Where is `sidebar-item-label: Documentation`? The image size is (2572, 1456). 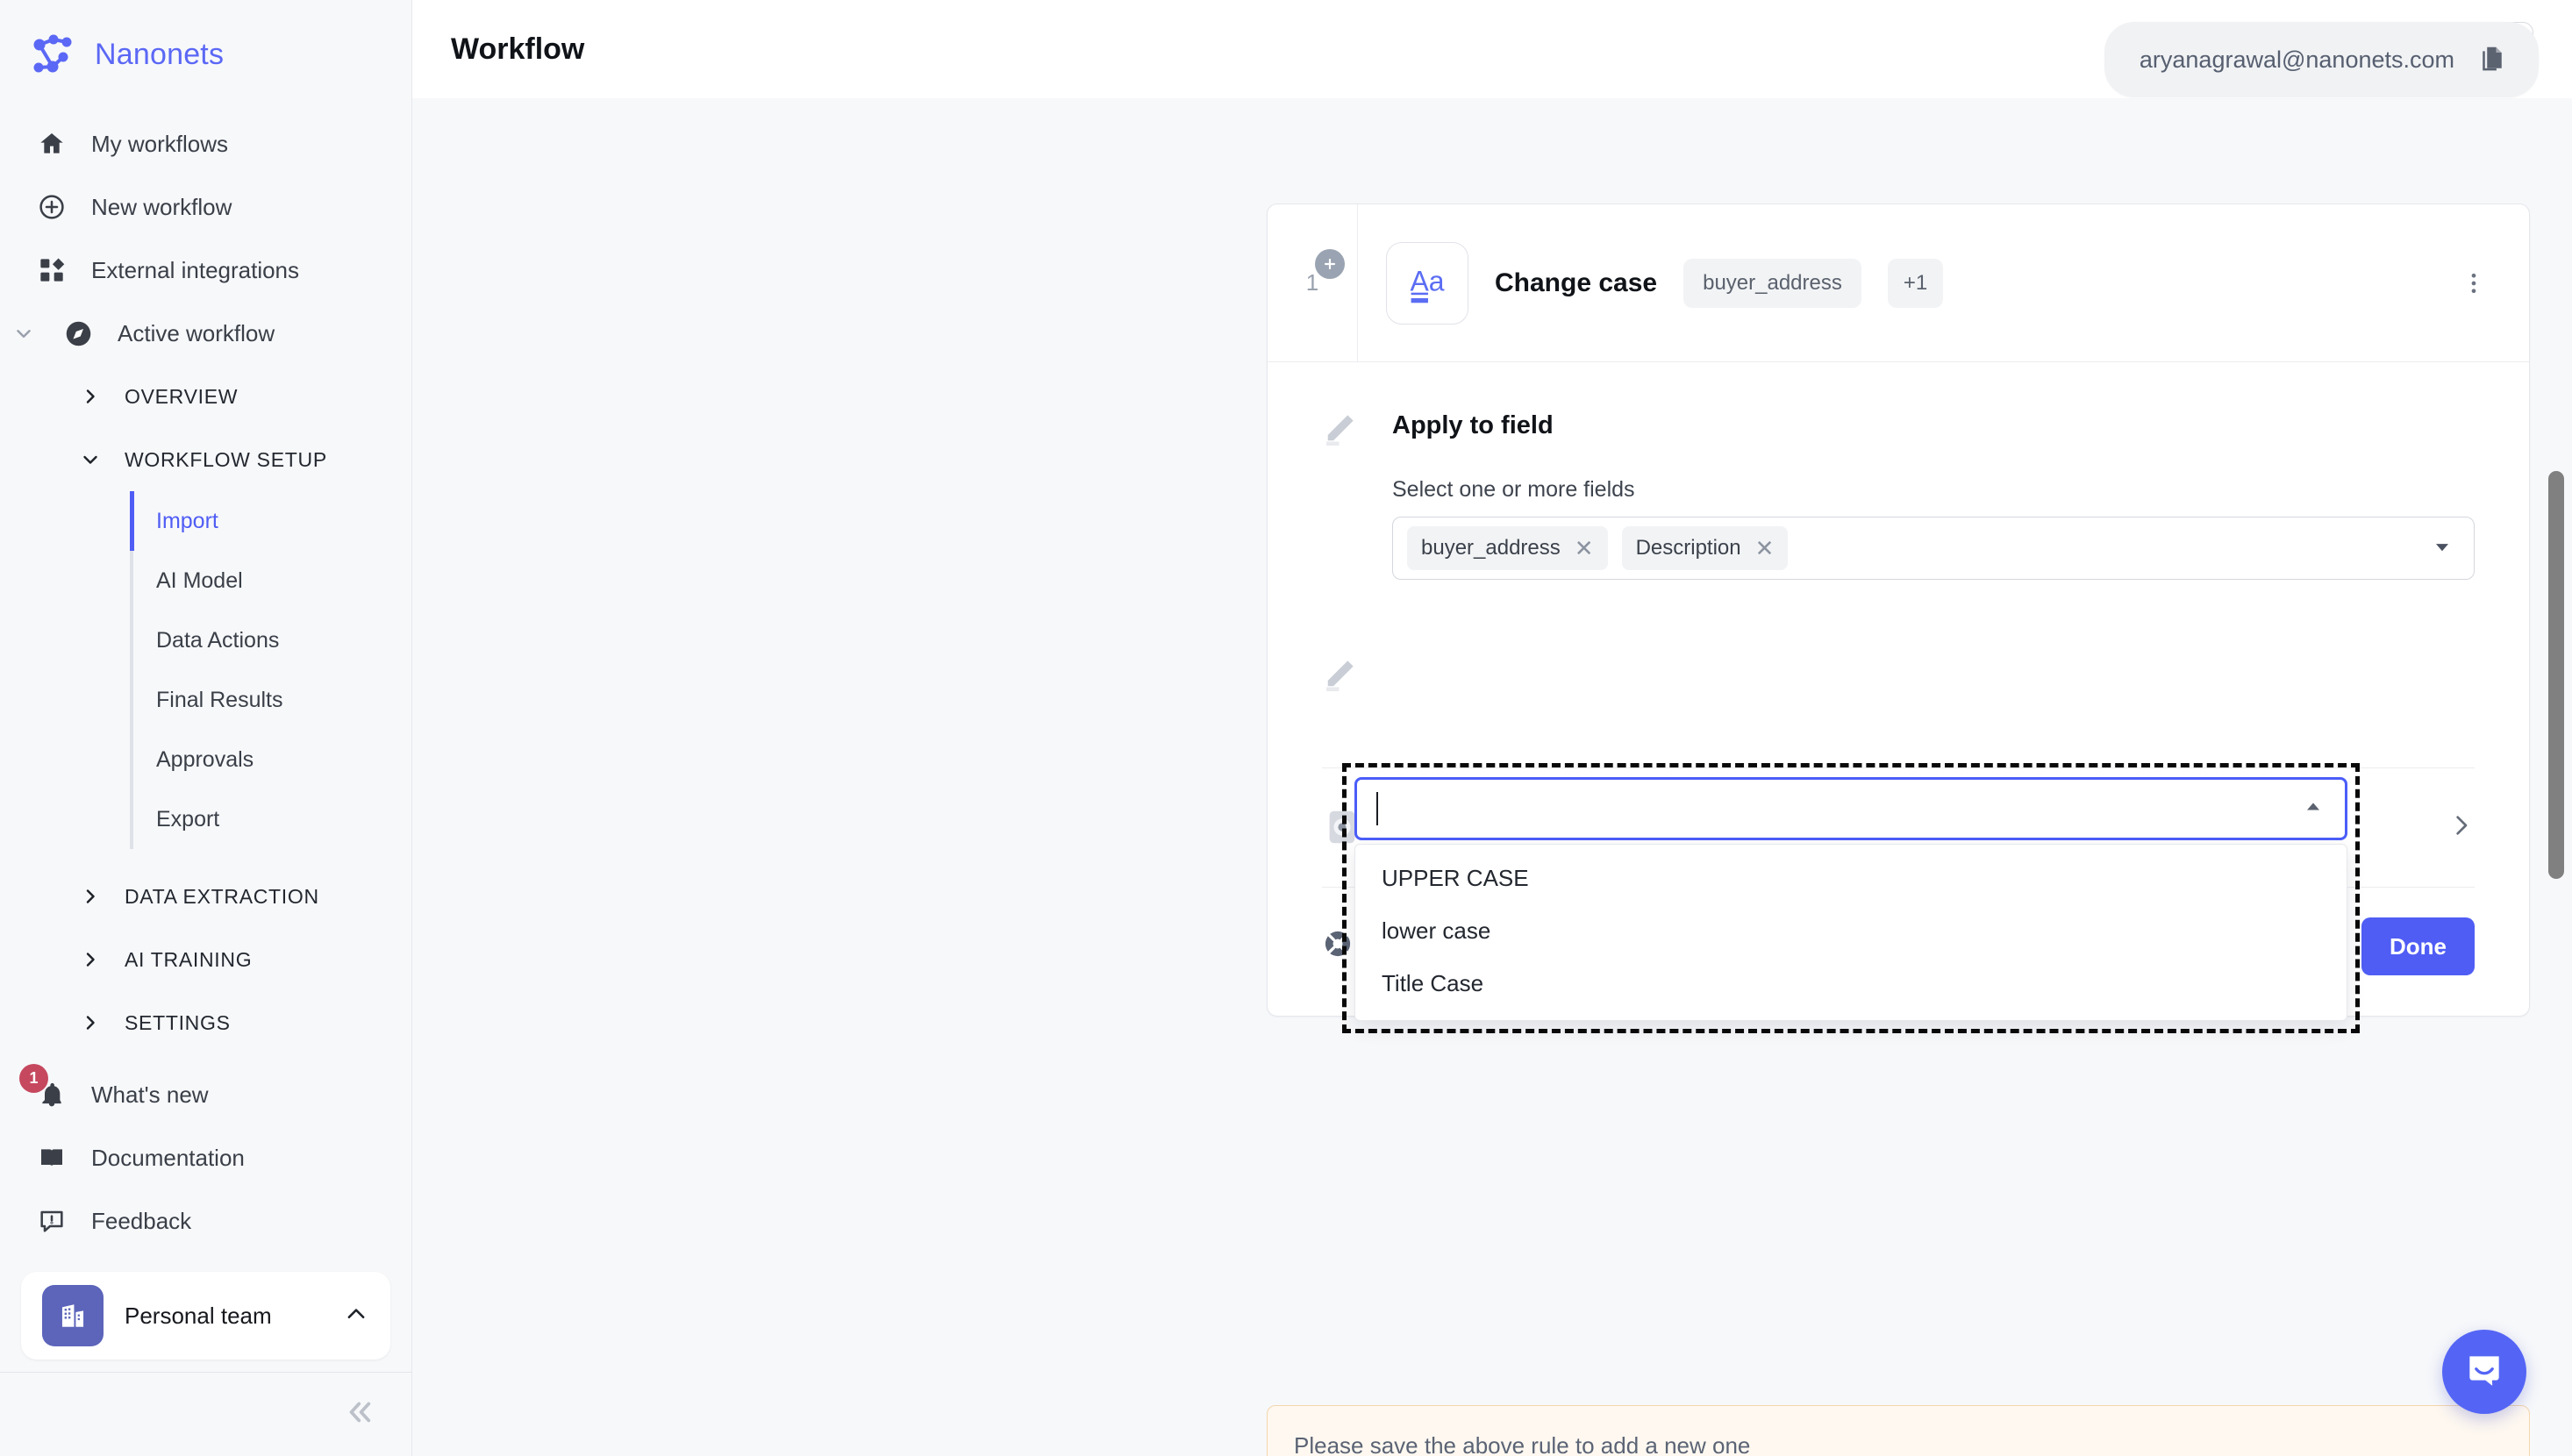
sidebar-item-label: Documentation is located at coordinates (168, 1157).